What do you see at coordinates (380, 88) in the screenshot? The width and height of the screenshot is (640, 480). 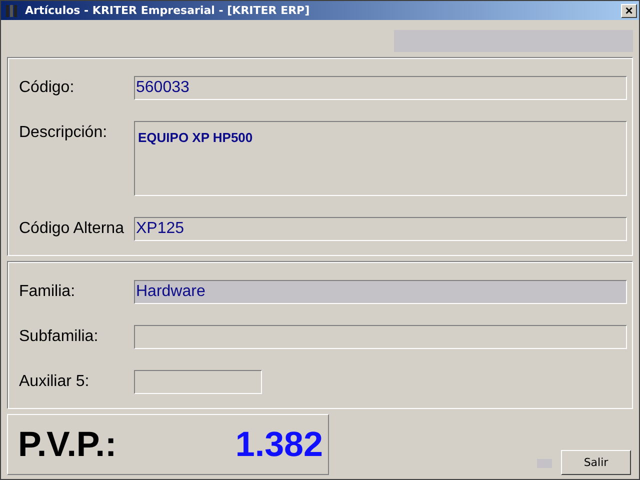 I see `input-field: 560033` at bounding box center [380, 88].